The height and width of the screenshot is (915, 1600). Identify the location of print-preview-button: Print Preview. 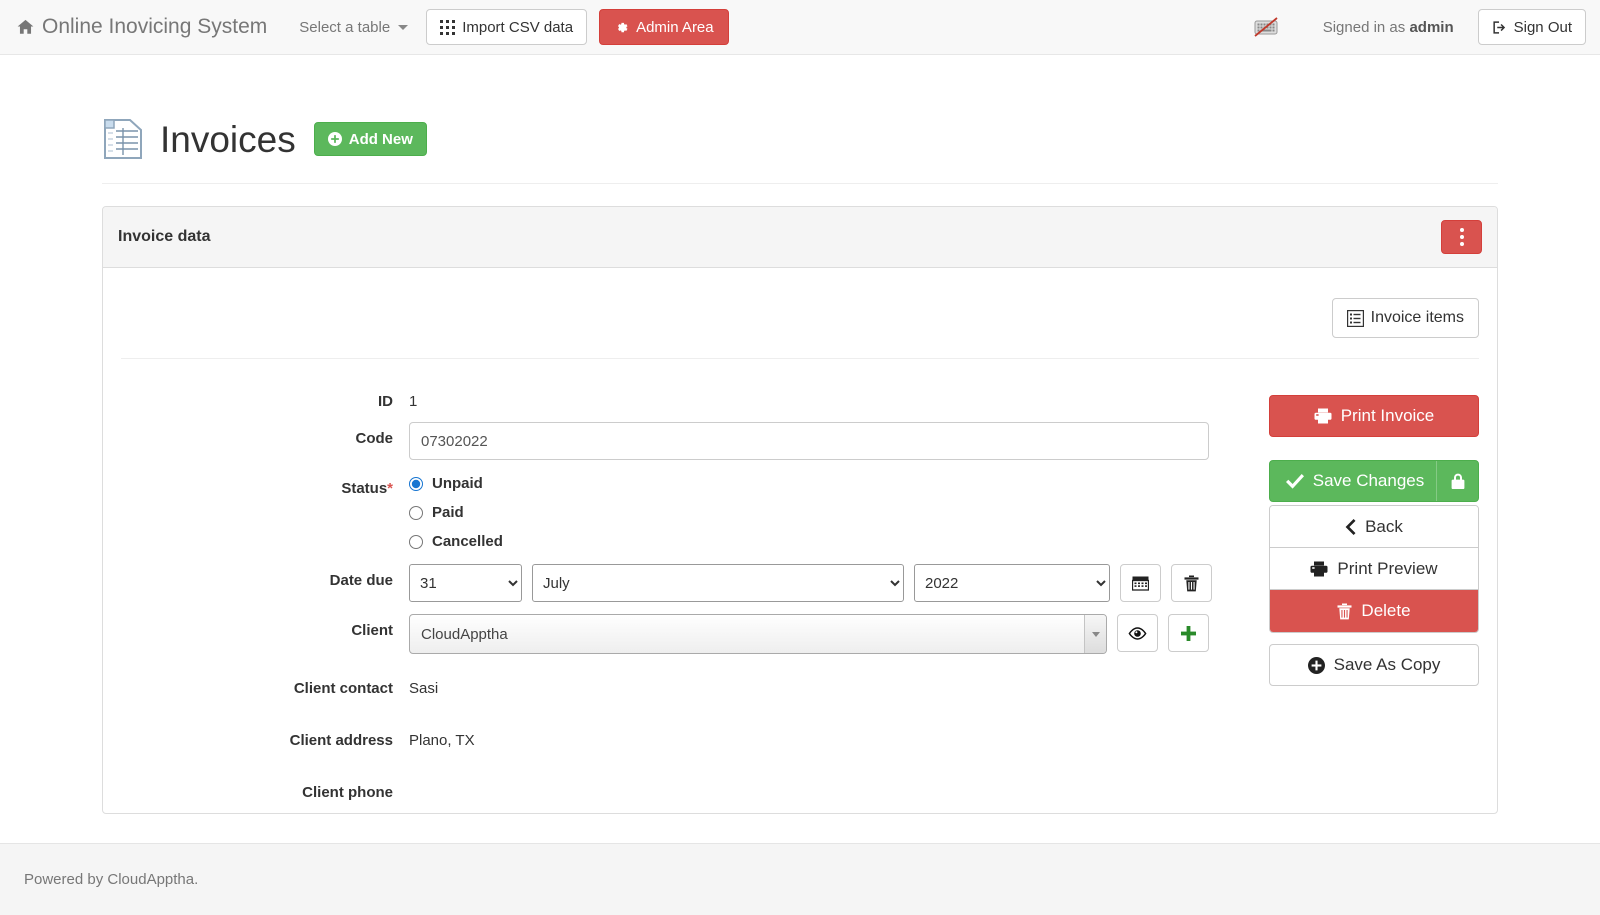
(1374, 569).